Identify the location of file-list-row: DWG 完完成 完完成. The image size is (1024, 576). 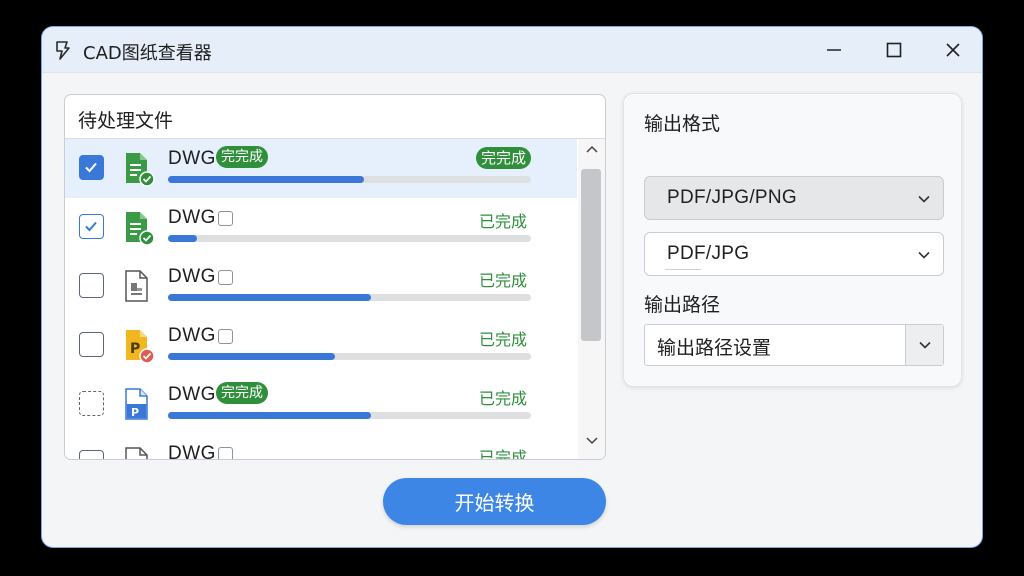
(321, 168).